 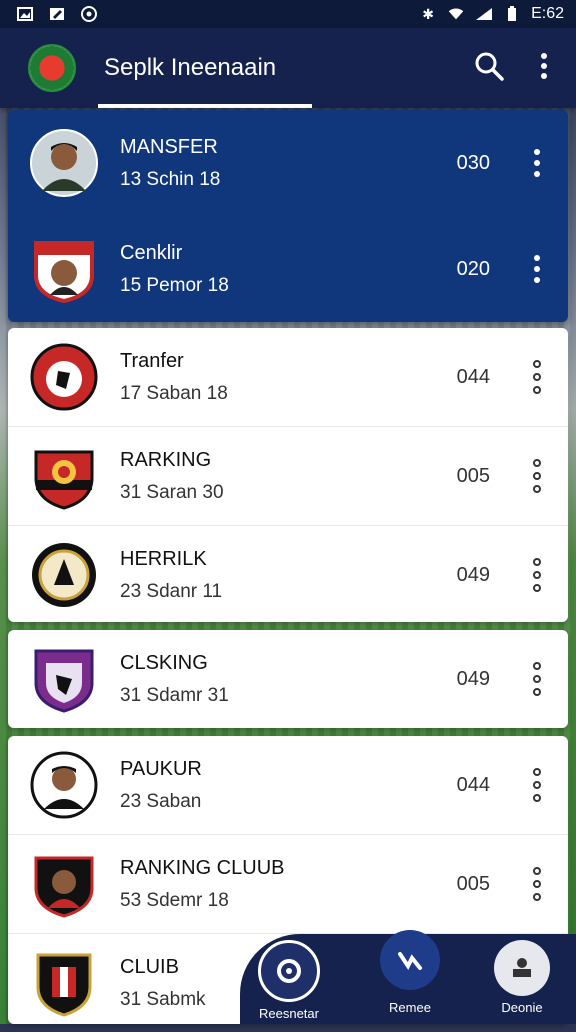 What do you see at coordinates (161, 768) in the screenshot?
I see `item-title: PAUKUR` at bounding box center [161, 768].